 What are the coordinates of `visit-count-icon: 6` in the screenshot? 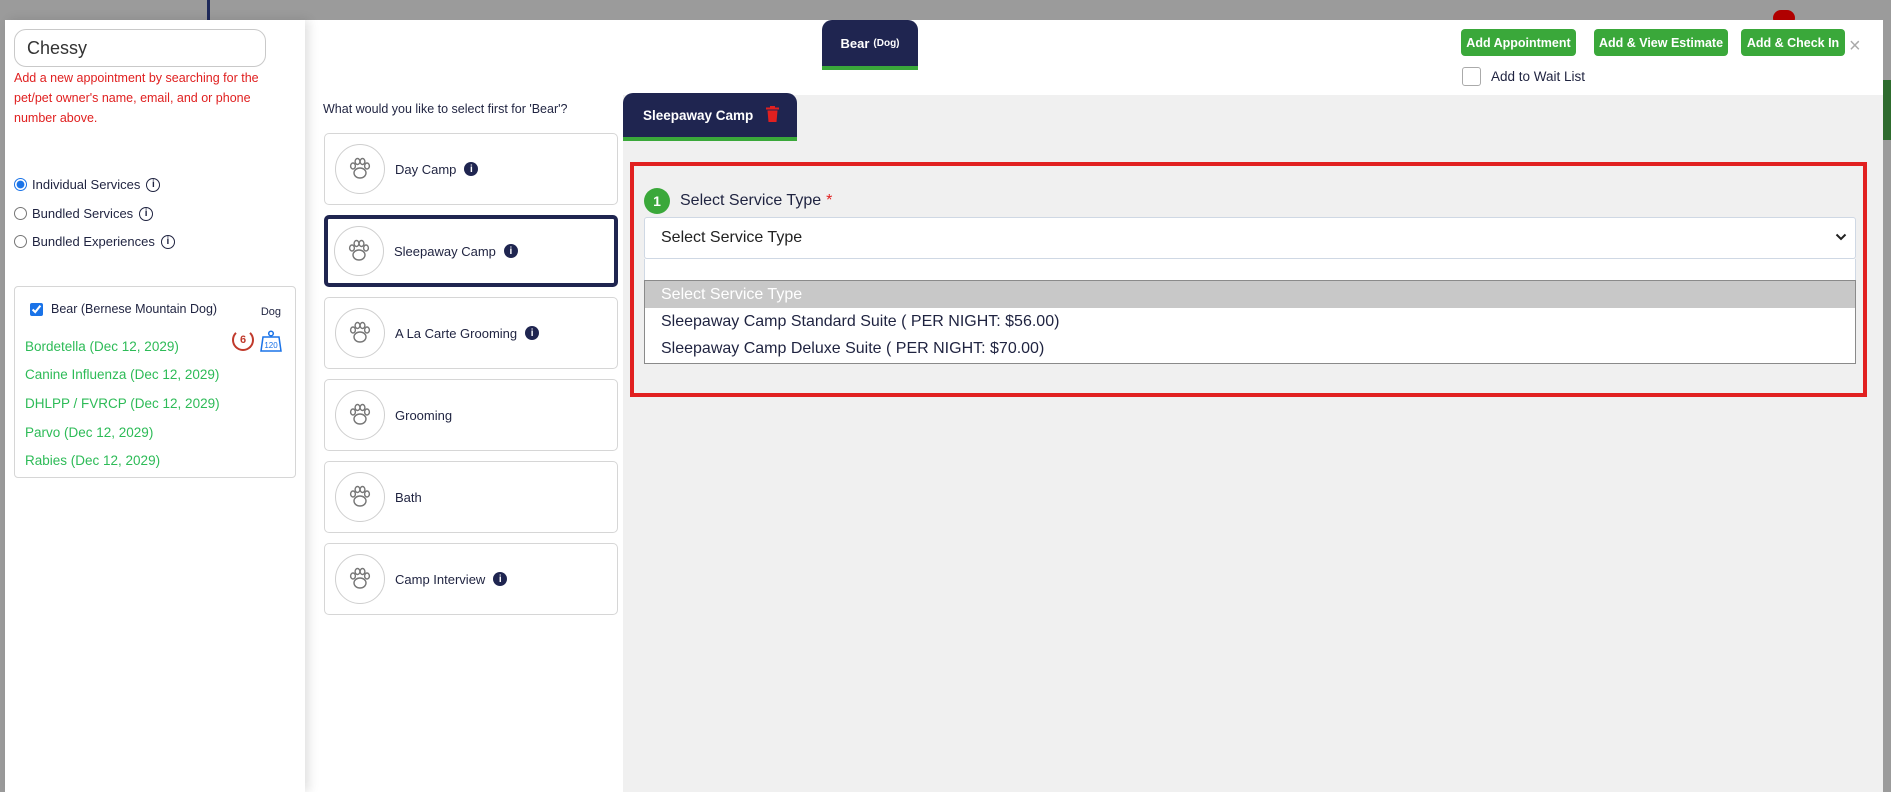 It's located at (243, 340).